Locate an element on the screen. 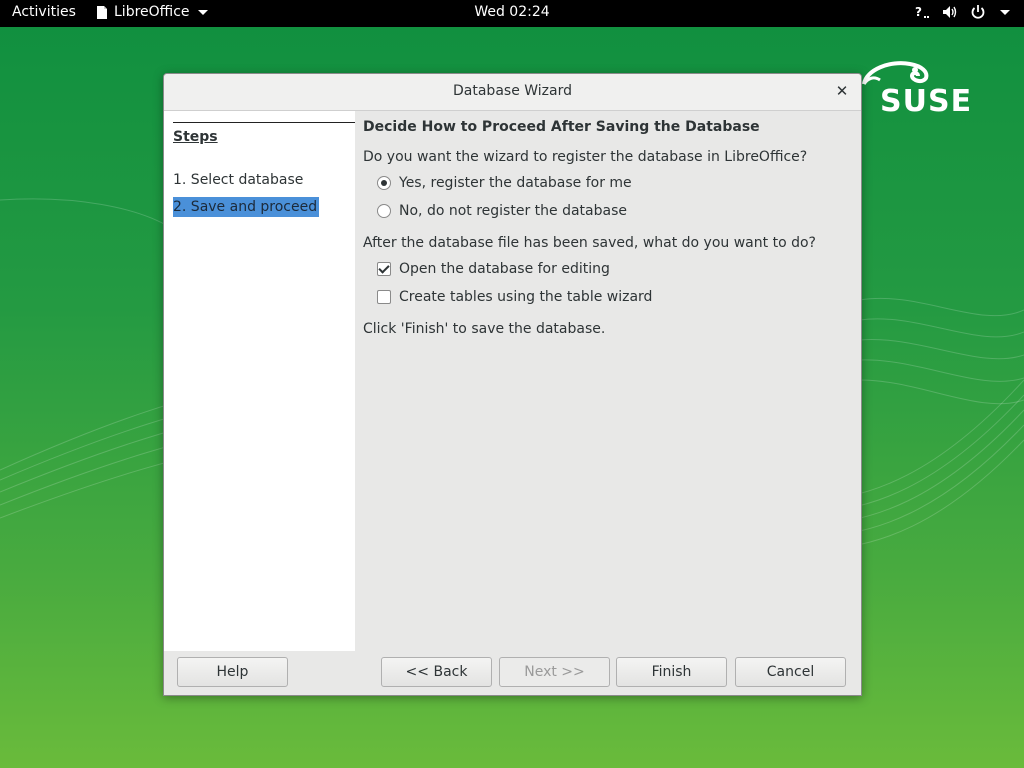 This screenshot has height=768, width=1024. suse-logo-text: SUSE is located at coordinates (926, 101).